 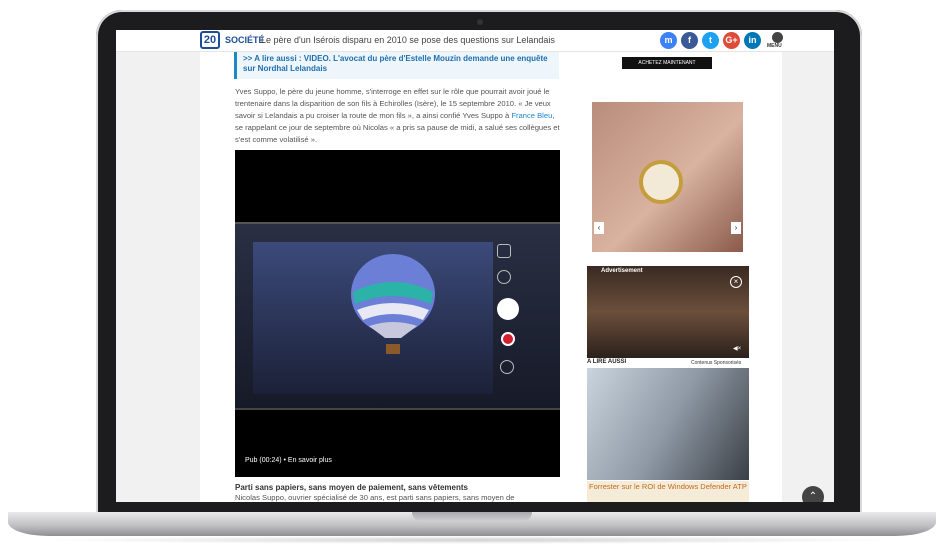 What do you see at coordinates (668, 424) in the screenshot?
I see `sponsored-image` at bounding box center [668, 424].